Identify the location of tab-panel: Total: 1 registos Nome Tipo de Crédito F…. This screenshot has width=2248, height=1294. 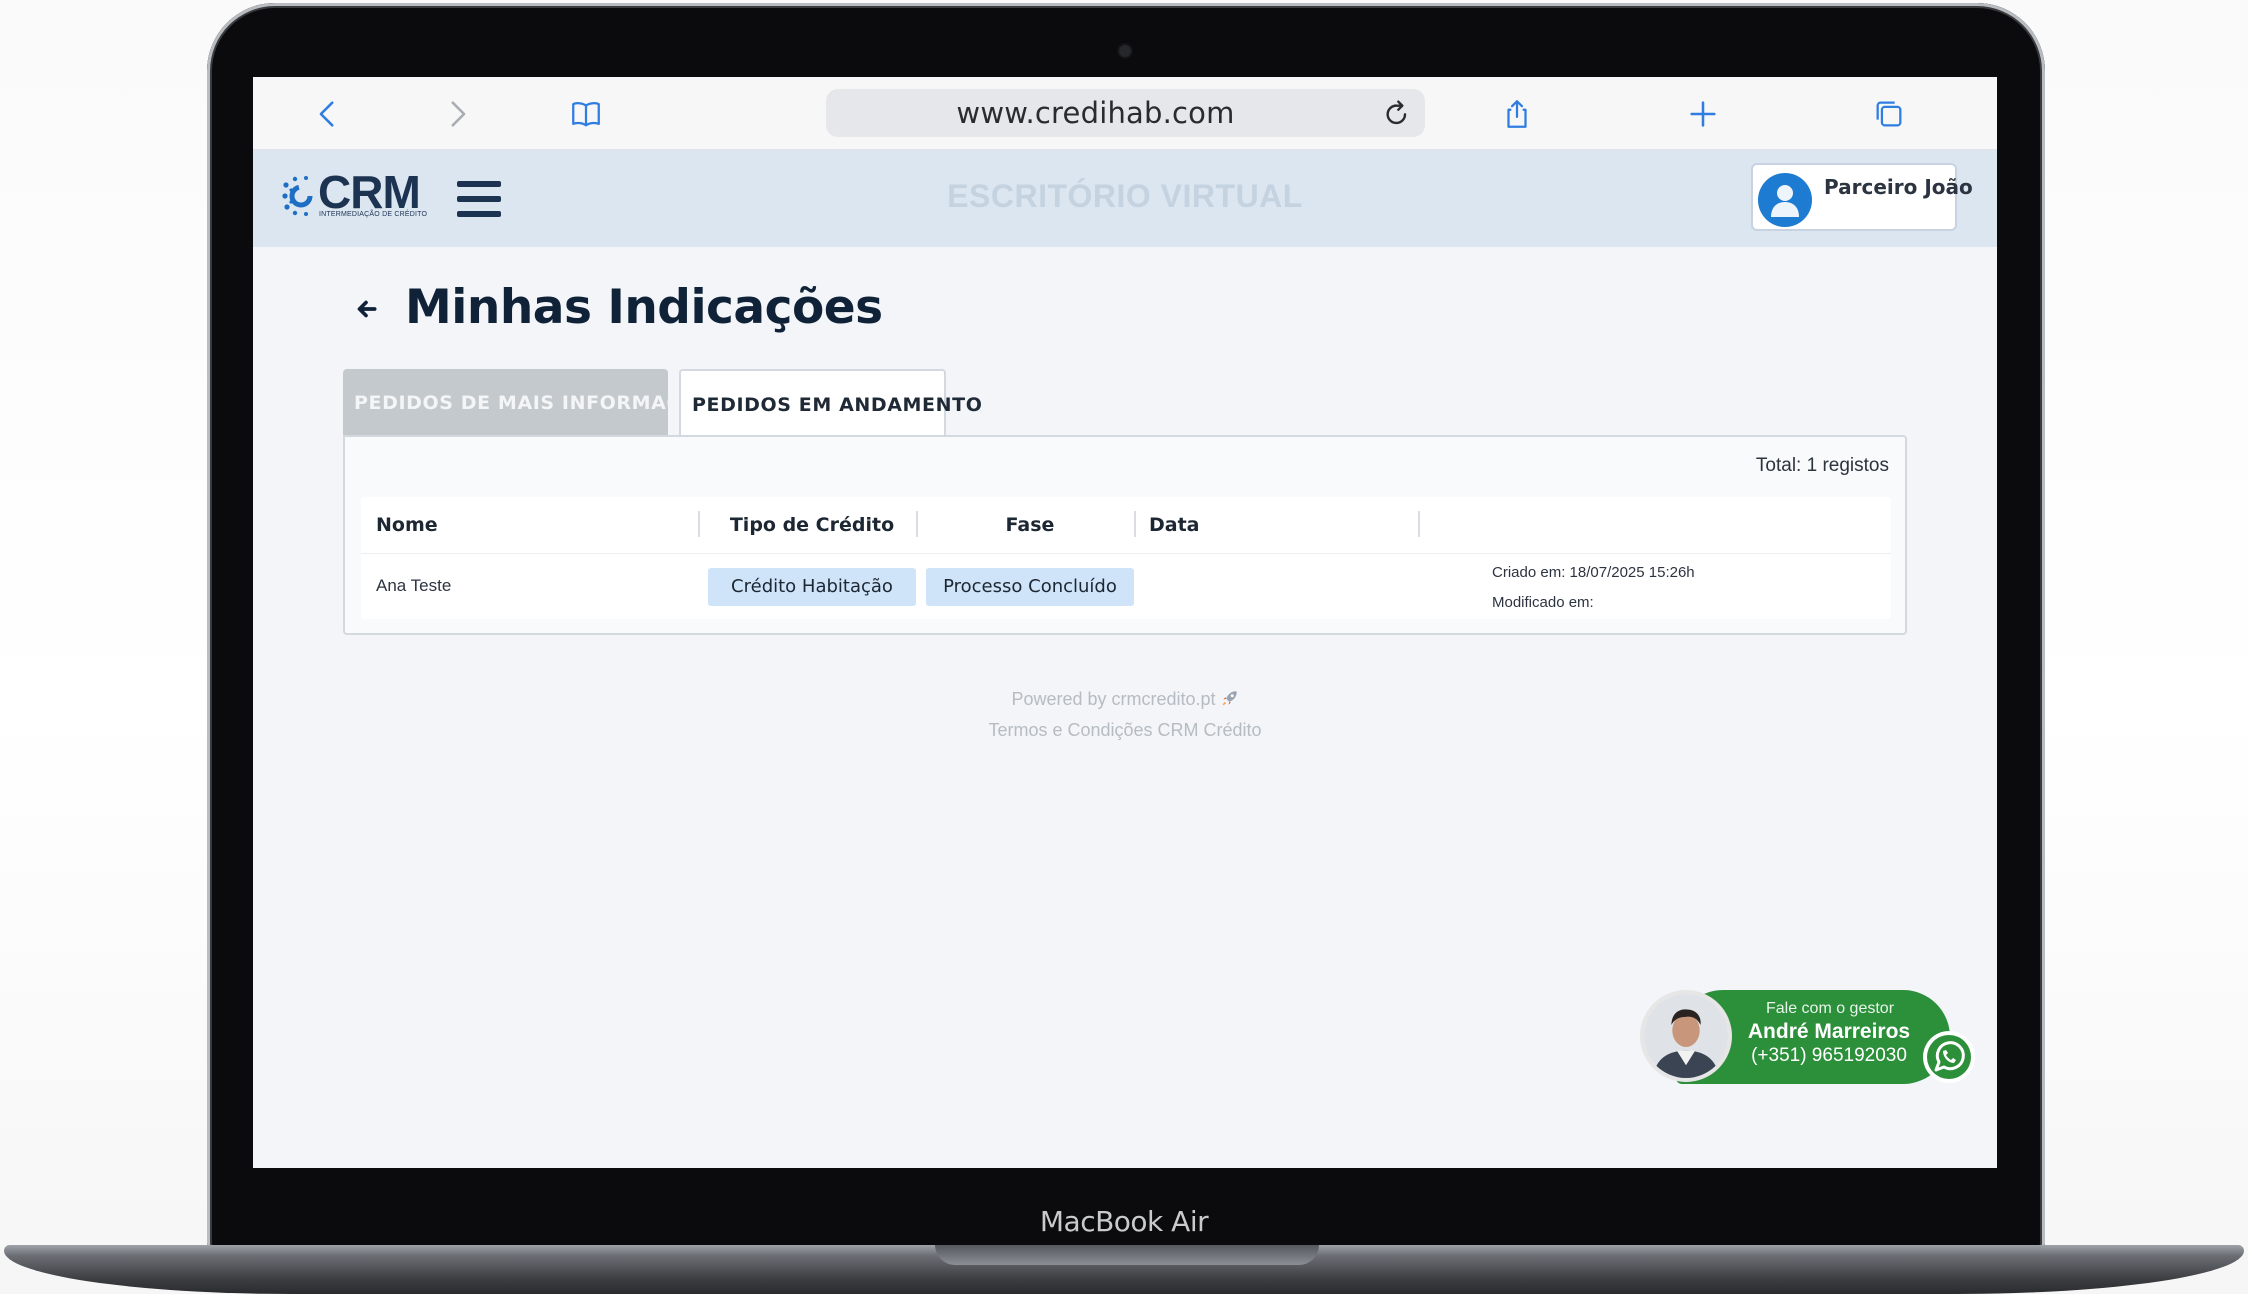
(1125, 535).